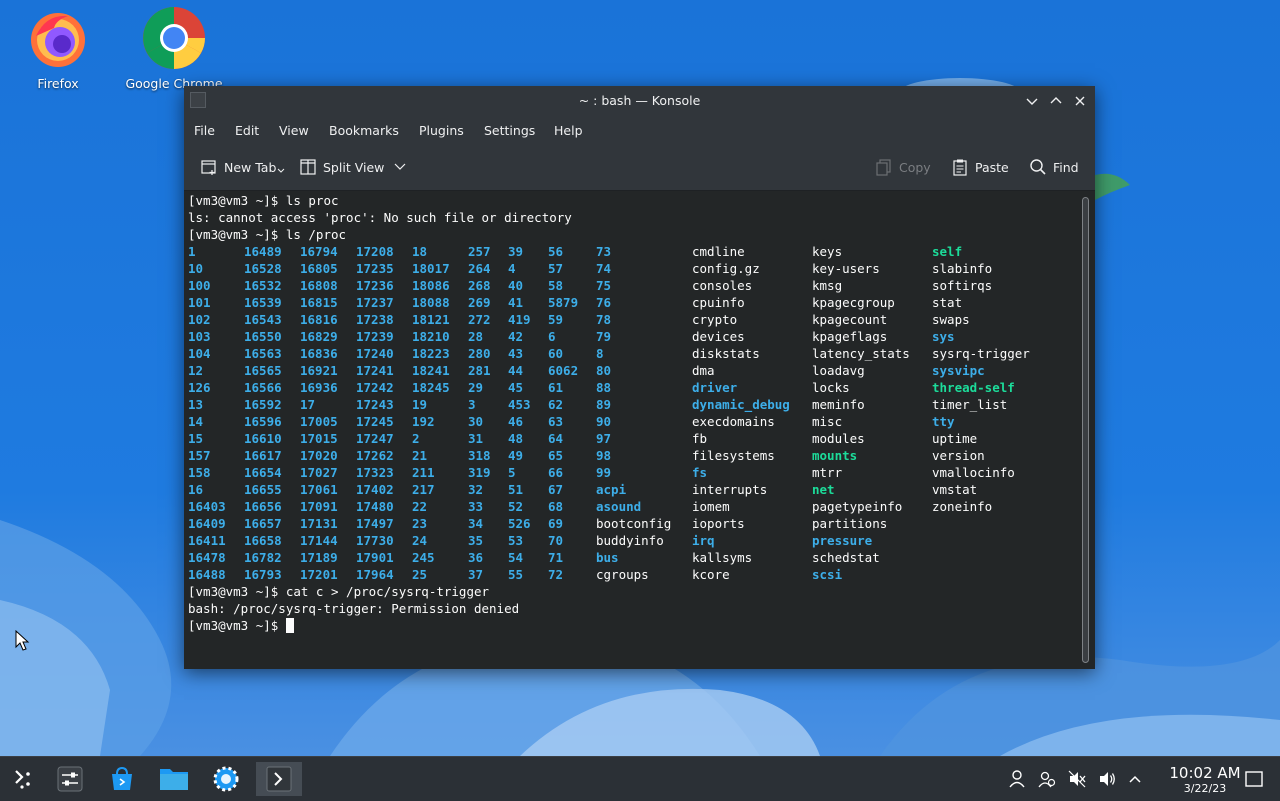  What do you see at coordinates (263, 557) in the screenshot?
I see `proc-entry: 16782` at bounding box center [263, 557].